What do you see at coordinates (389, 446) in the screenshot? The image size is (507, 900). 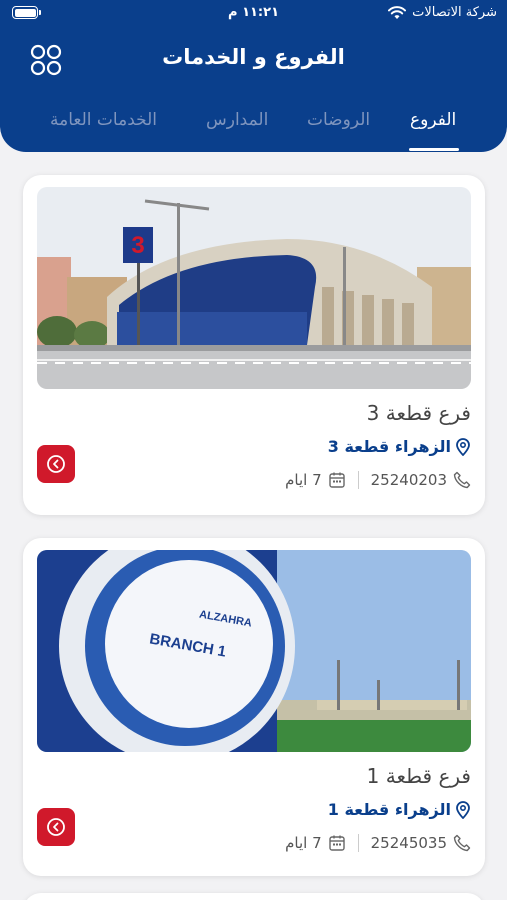 I see `location-label: الزهراء قطعة 3` at bounding box center [389, 446].